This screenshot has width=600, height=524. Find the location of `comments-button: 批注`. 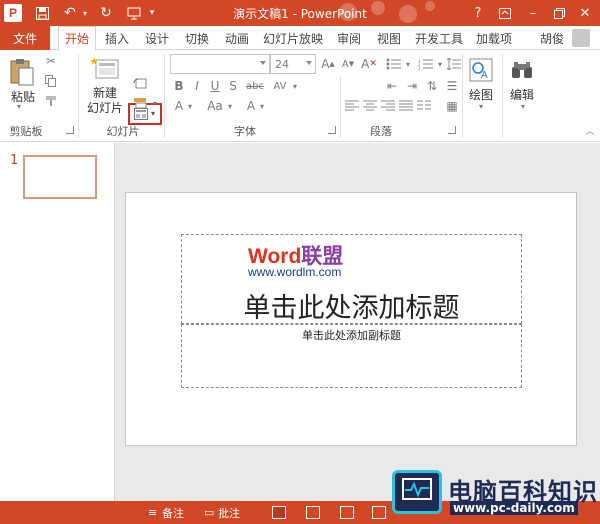

comments-button: 批注 is located at coordinates (229, 512).